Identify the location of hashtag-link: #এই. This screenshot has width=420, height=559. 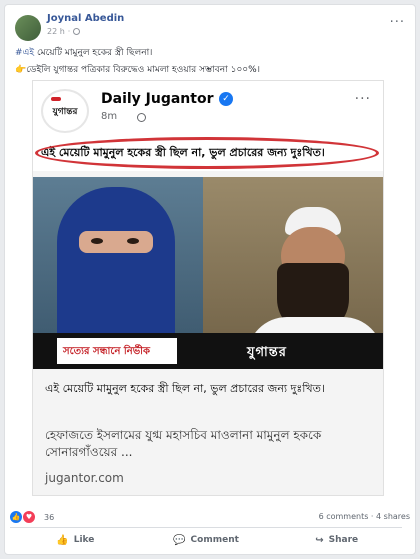
(24, 53).